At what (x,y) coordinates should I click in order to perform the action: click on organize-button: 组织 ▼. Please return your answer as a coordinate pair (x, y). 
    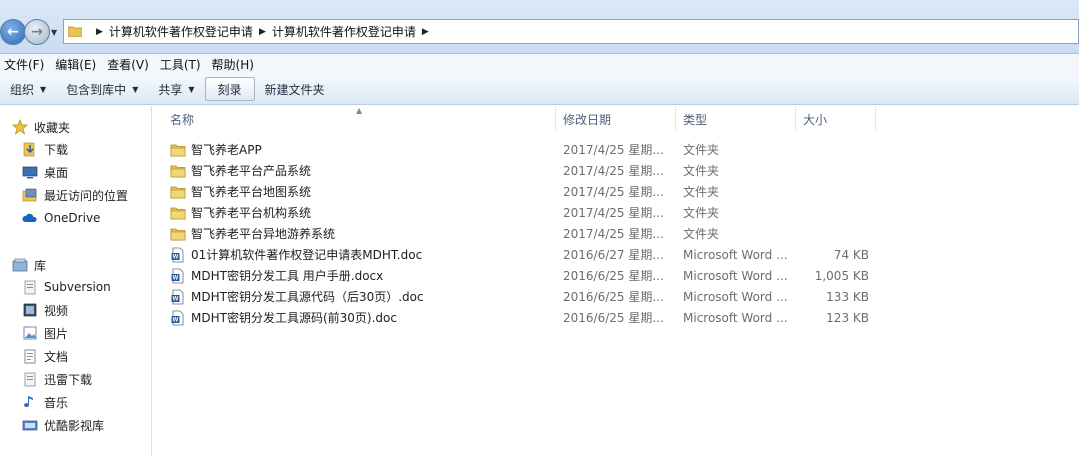
    Looking at the image, I should click on (28, 89).